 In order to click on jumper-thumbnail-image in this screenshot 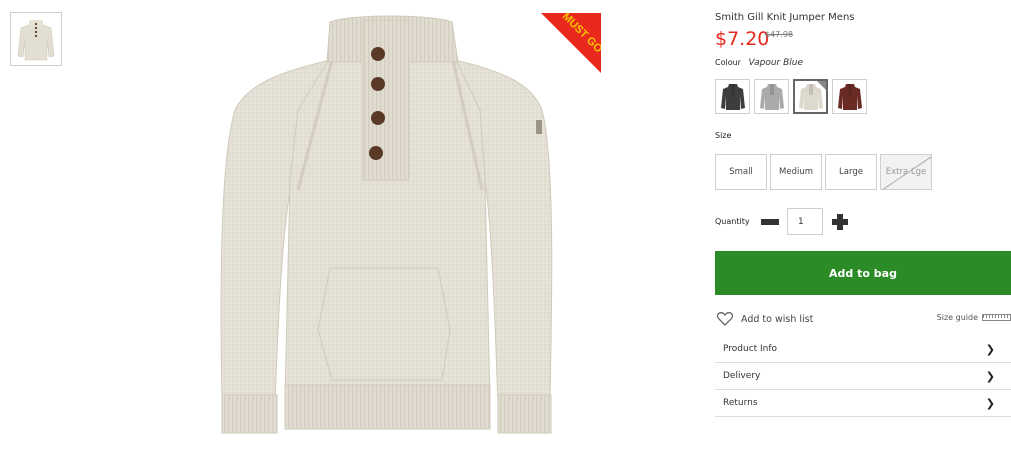, I will do `click(36, 40)`.